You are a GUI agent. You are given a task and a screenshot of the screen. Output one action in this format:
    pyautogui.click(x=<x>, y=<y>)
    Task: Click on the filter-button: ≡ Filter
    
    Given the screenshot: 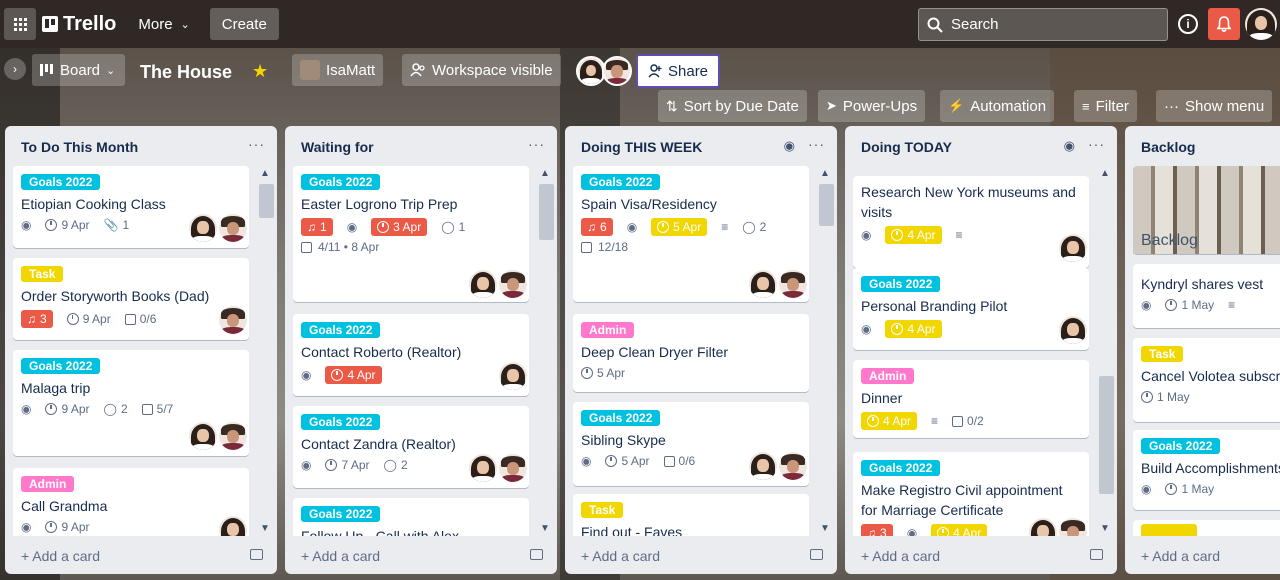 What is the action you would take?
    pyautogui.click(x=1105, y=106)
    